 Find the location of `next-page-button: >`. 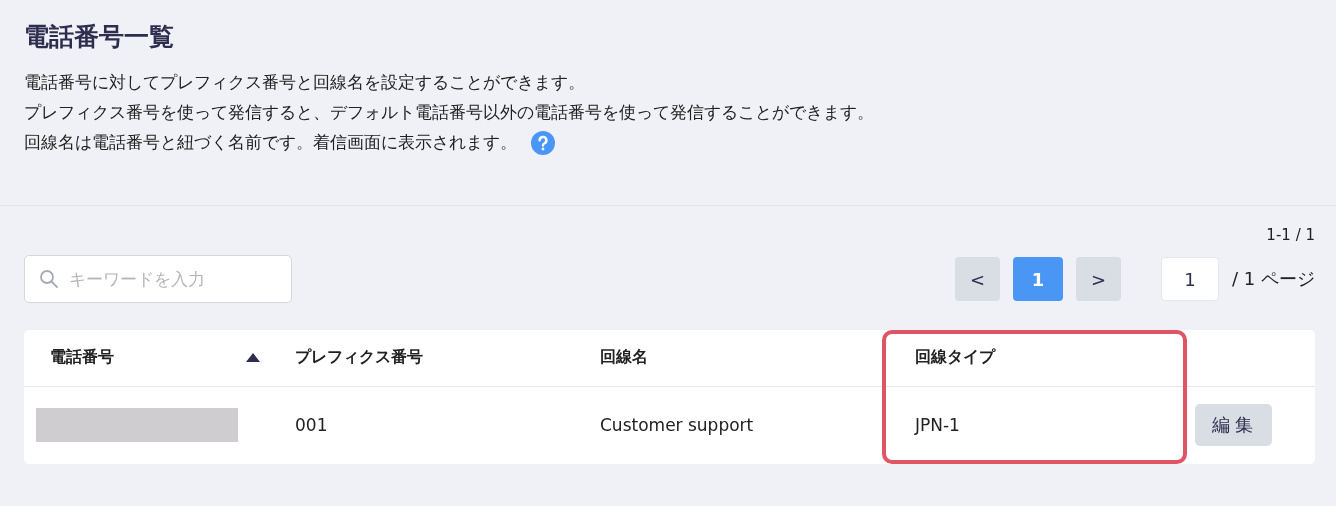

next-page-button: > is located at coordinates (1099, 279).